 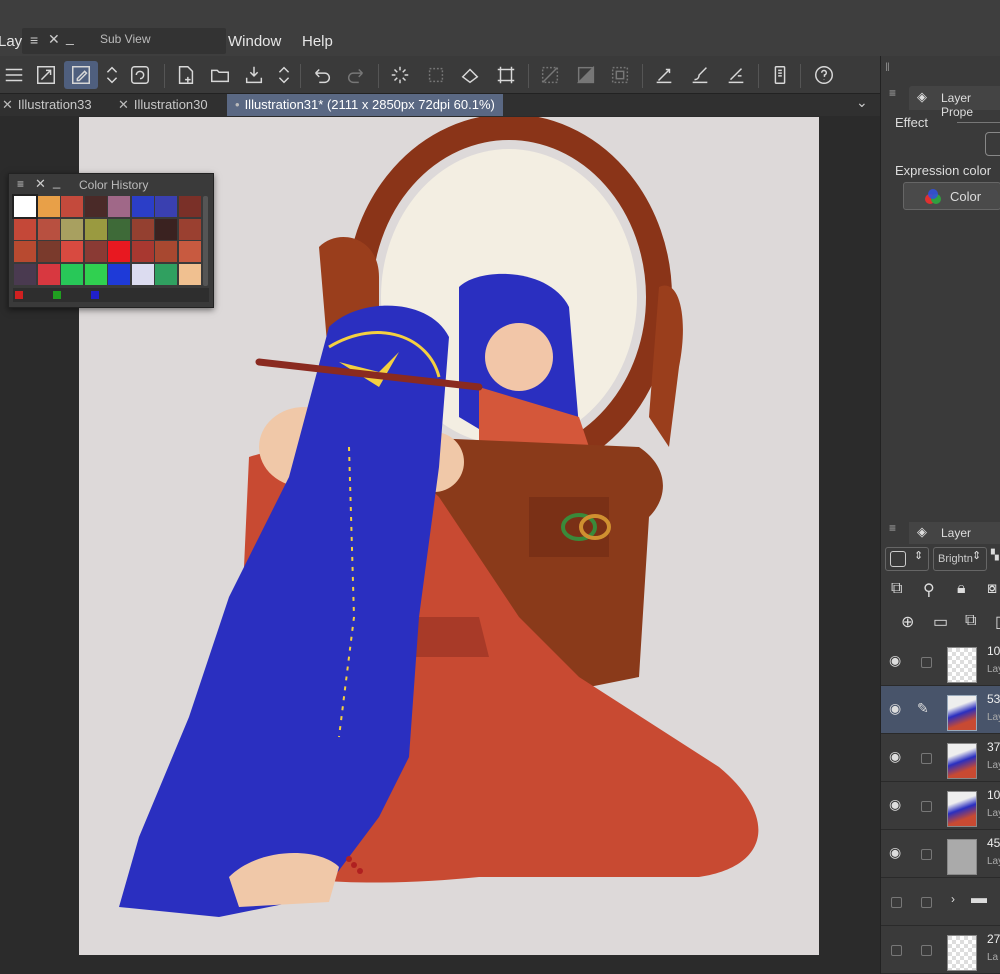 What do you see at coordinates (356, 75) in the screenshot?
I see `redo-icon` at bounding box center [356, 75].